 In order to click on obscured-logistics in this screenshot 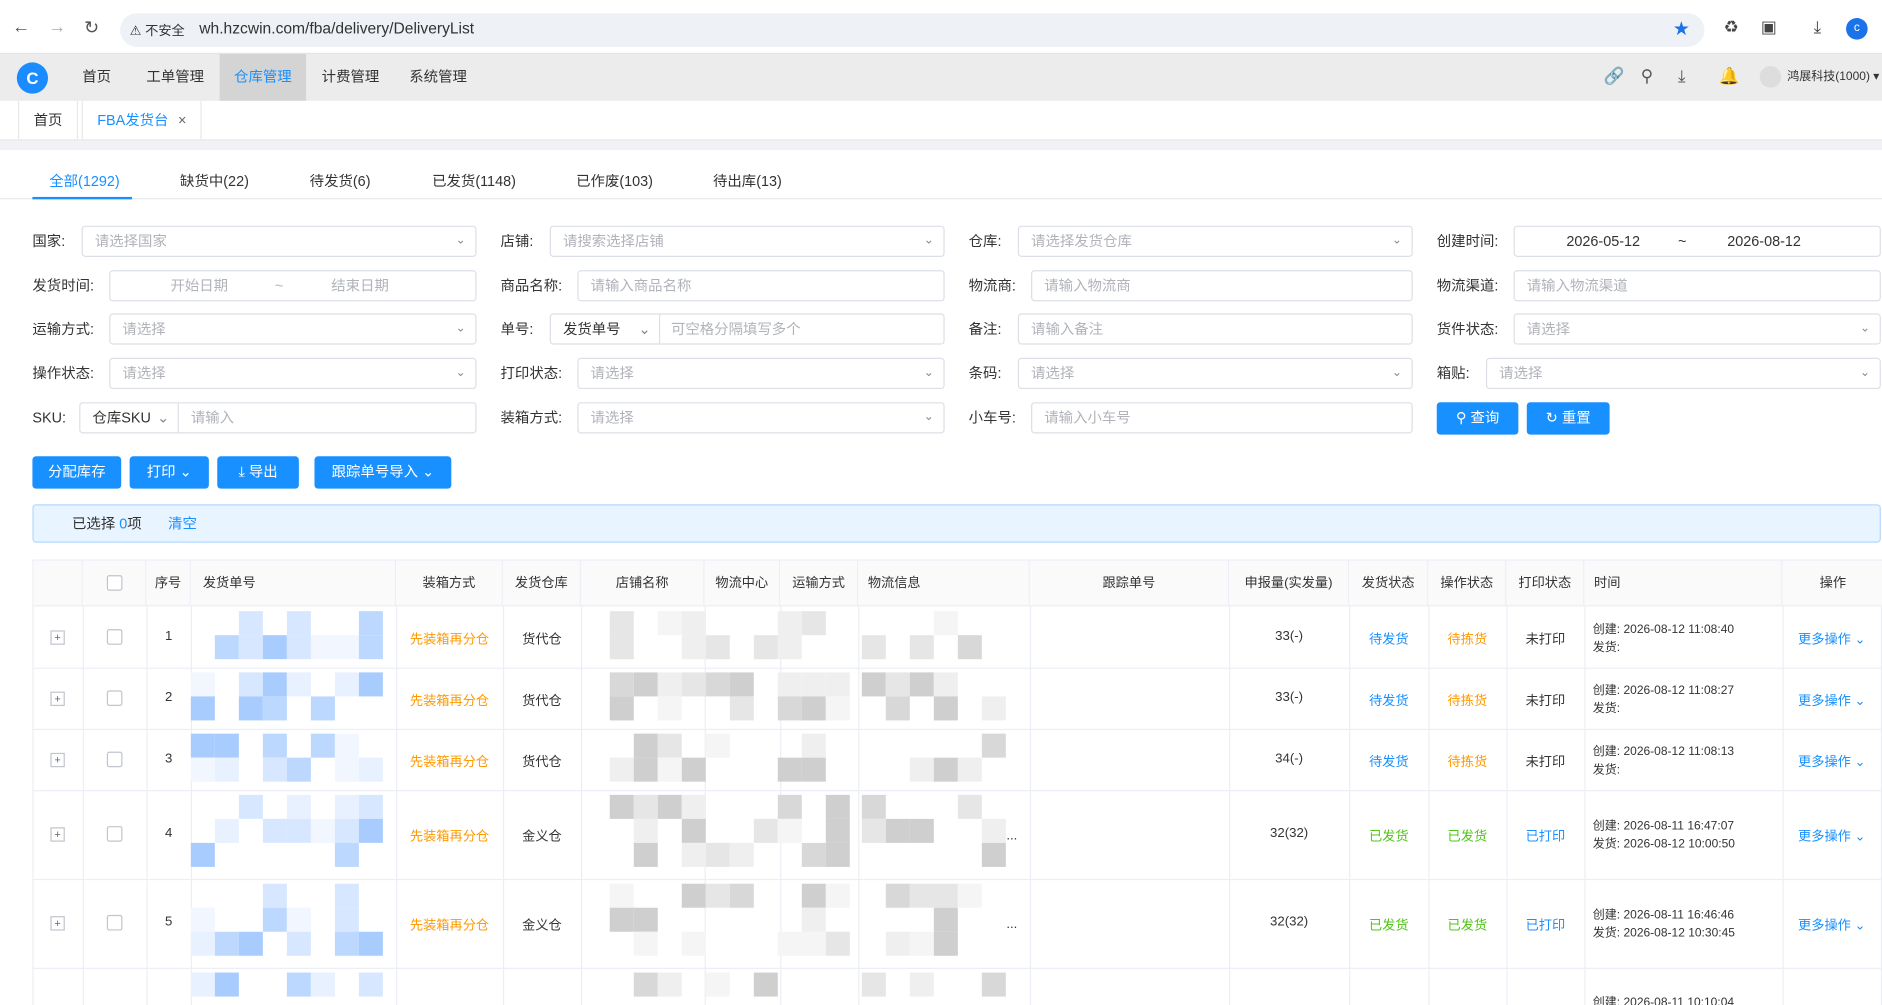, I will do `click(969, 806)`.